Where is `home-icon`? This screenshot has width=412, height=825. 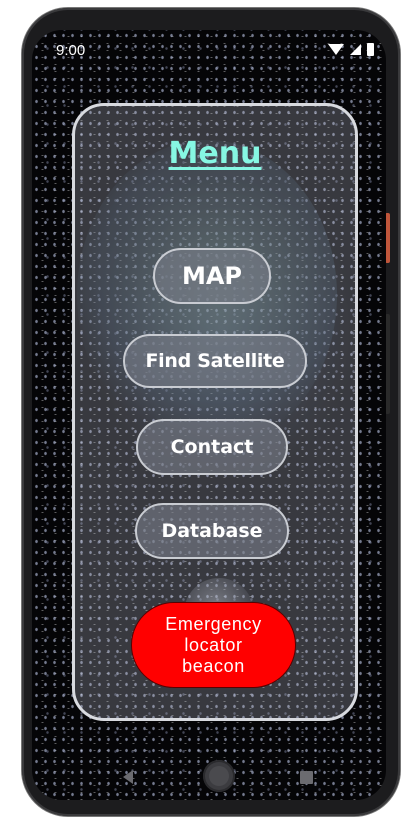
home-icon is located at coordinates (219, 776).